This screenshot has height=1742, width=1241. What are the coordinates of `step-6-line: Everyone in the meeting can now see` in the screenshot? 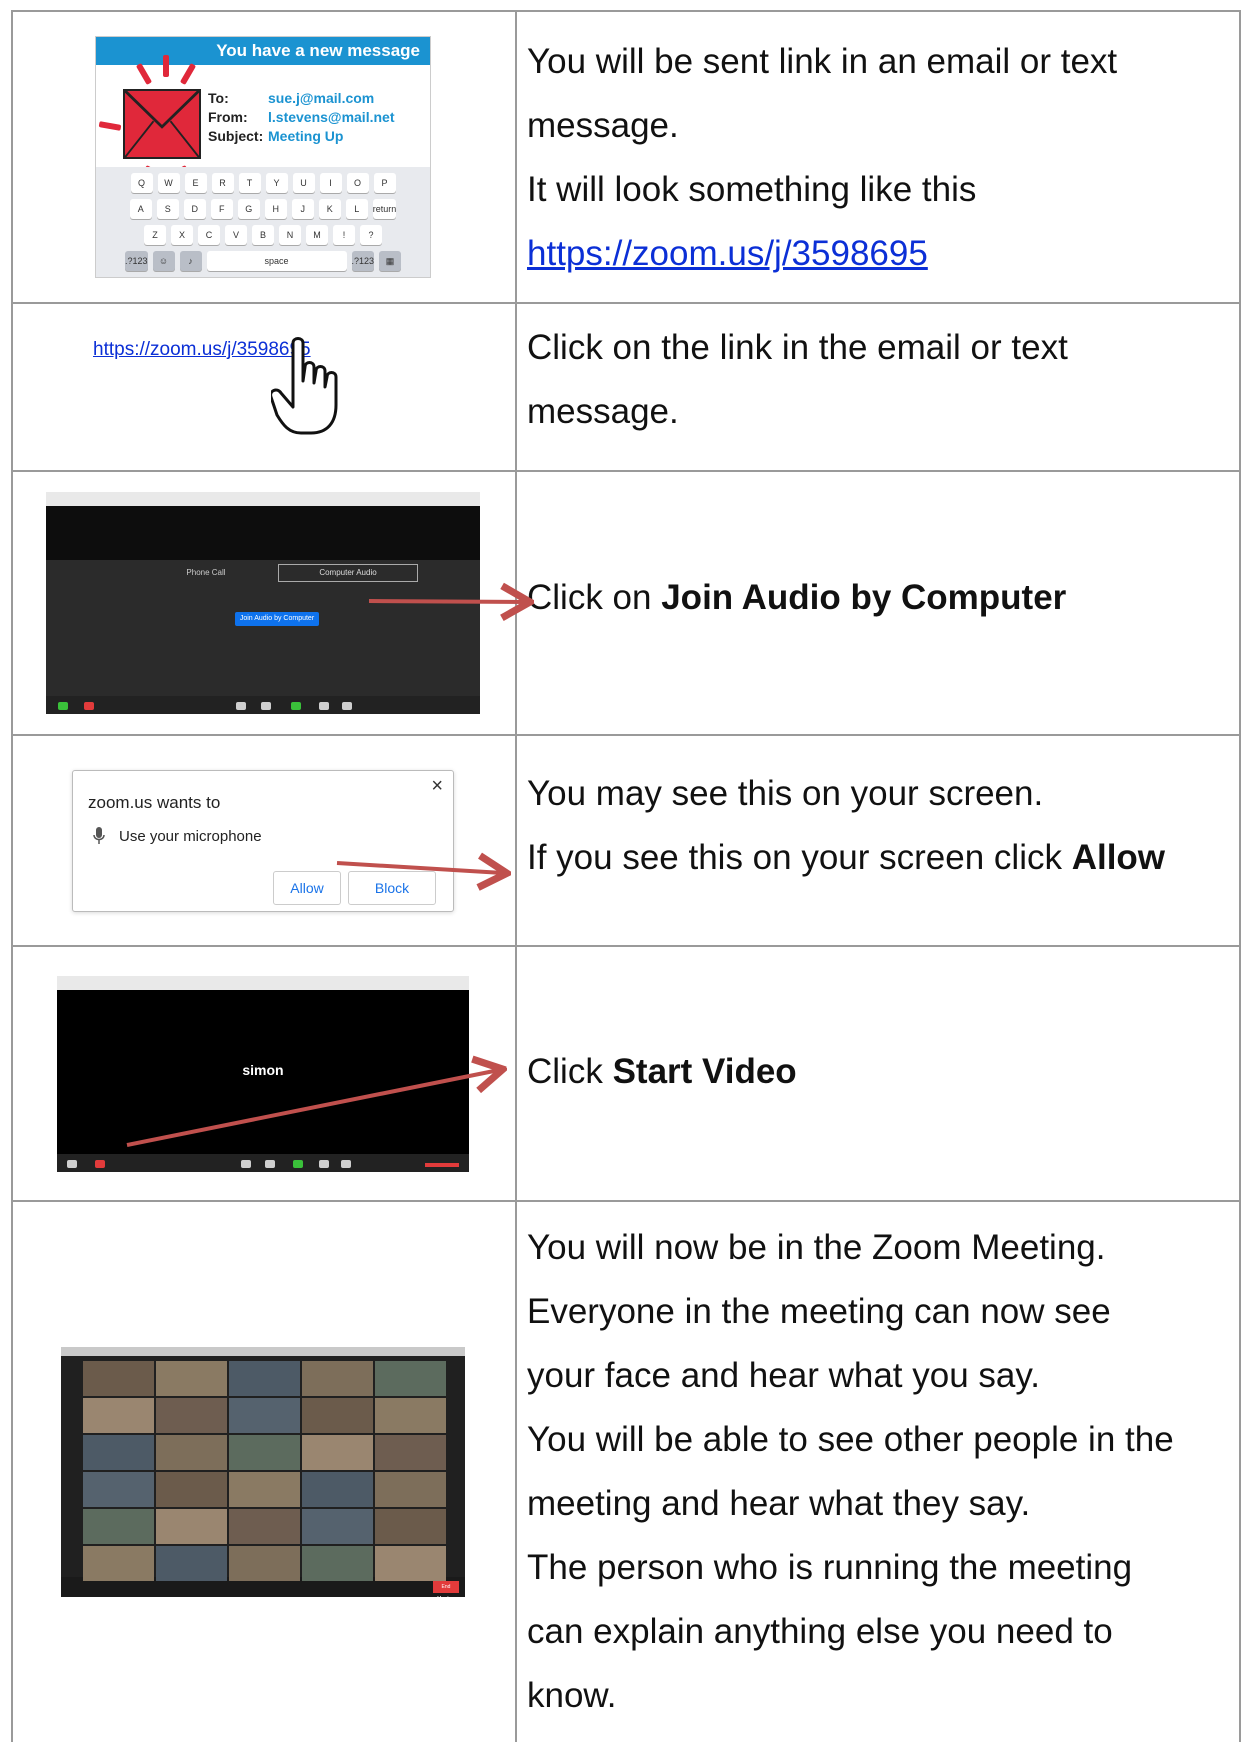 It's located at (819, 1311).